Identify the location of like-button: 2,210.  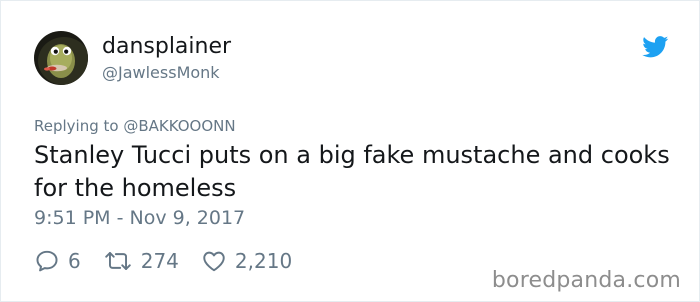
(246, 261).